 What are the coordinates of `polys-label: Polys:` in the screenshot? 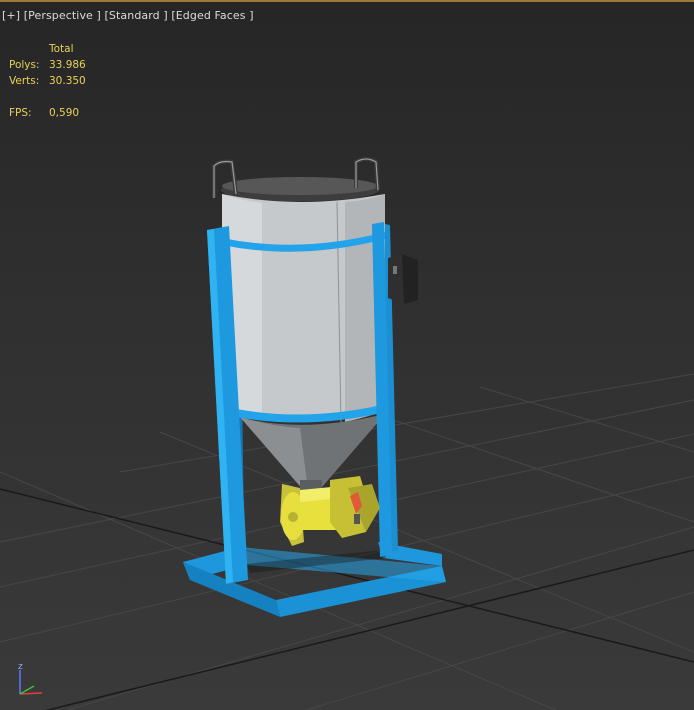 It's located at (24, 65).